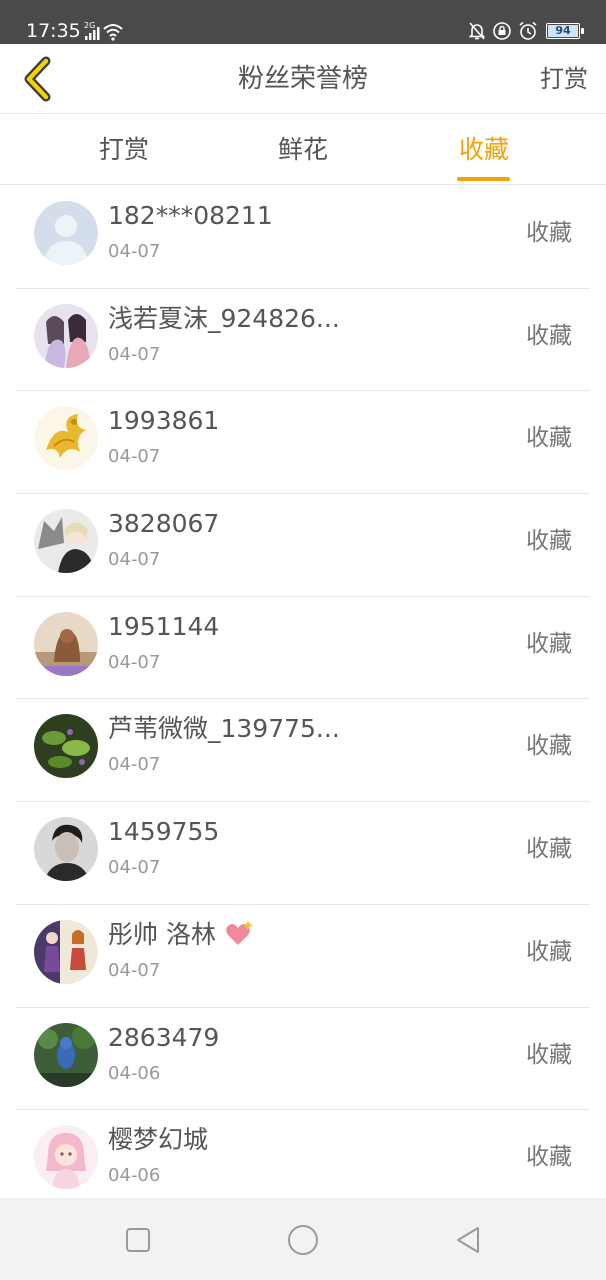  Describe the element at coordinates (164, 1037) in the screenshot. I see `fan-name: 2863479` at that location.